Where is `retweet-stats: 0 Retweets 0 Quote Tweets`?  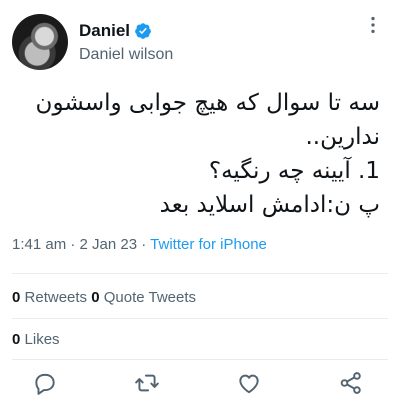 retweet-stats: 0 Retweets 0 Quote Tweets is located at coordinates (104, 297).